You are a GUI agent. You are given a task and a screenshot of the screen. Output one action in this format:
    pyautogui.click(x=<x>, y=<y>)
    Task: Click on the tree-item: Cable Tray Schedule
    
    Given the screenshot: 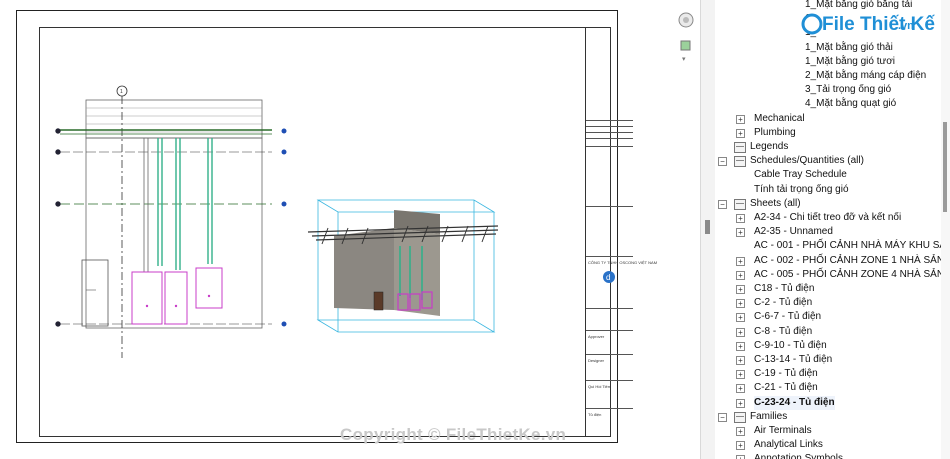 What is the action you would take?
    pyautogui.click(x=828, y=175)
    